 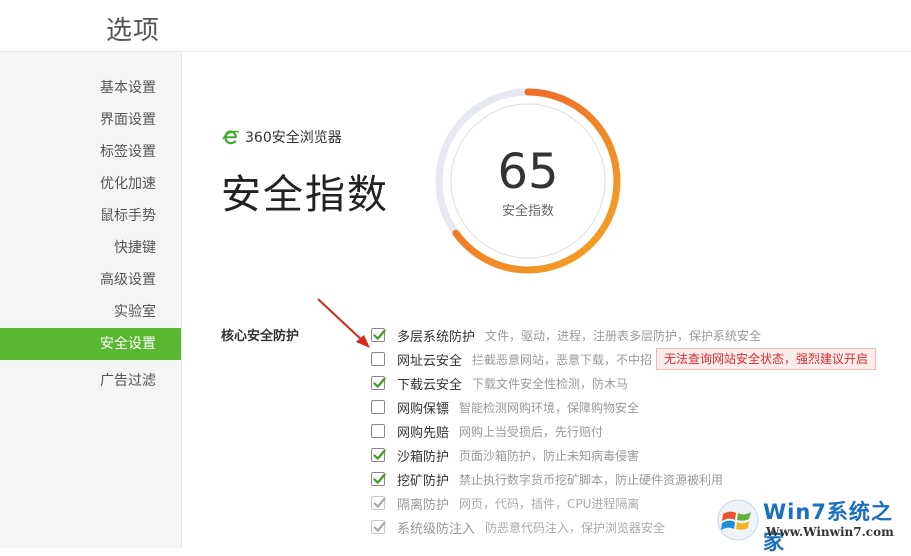 I want to click on option-injection-protection: 系统级防注入 防恶意代码注入，保护浏览器安全, so click(x=518, y=527).